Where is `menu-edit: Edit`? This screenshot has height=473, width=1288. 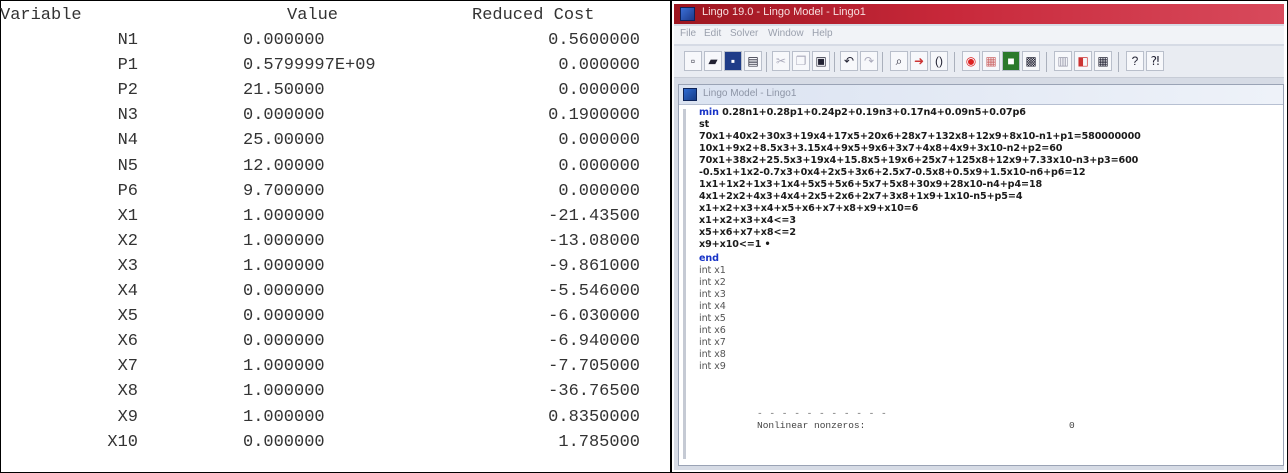 menu-edit: Edit is located at coordinates (712, 33).